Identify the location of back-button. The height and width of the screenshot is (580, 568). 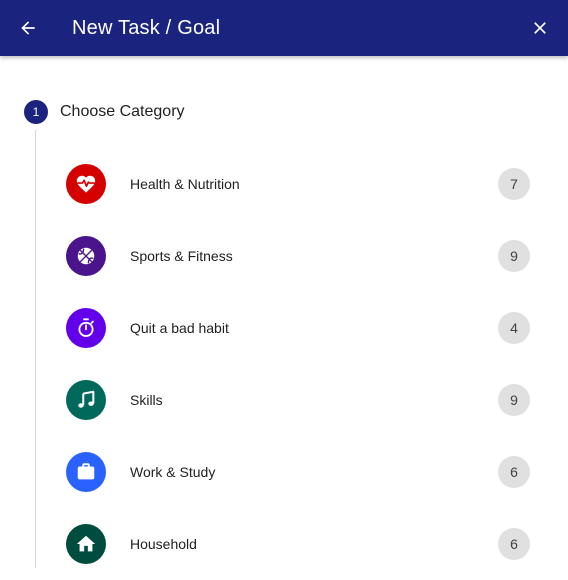
(28, 28).